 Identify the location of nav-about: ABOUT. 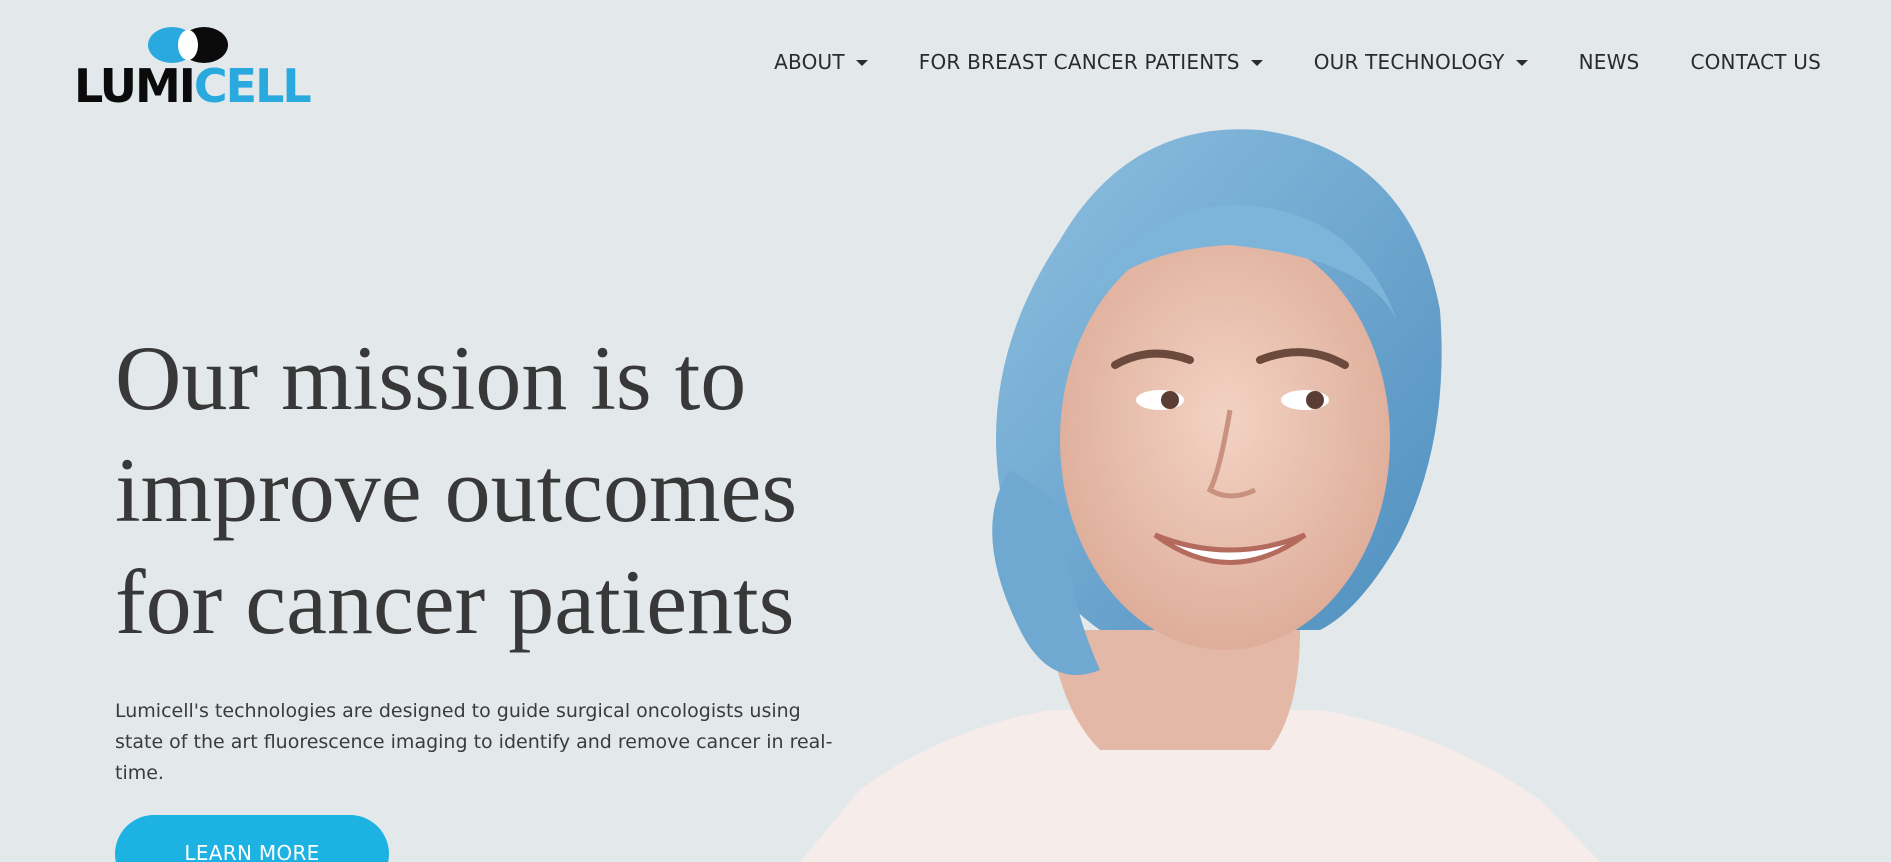
(821, 62).